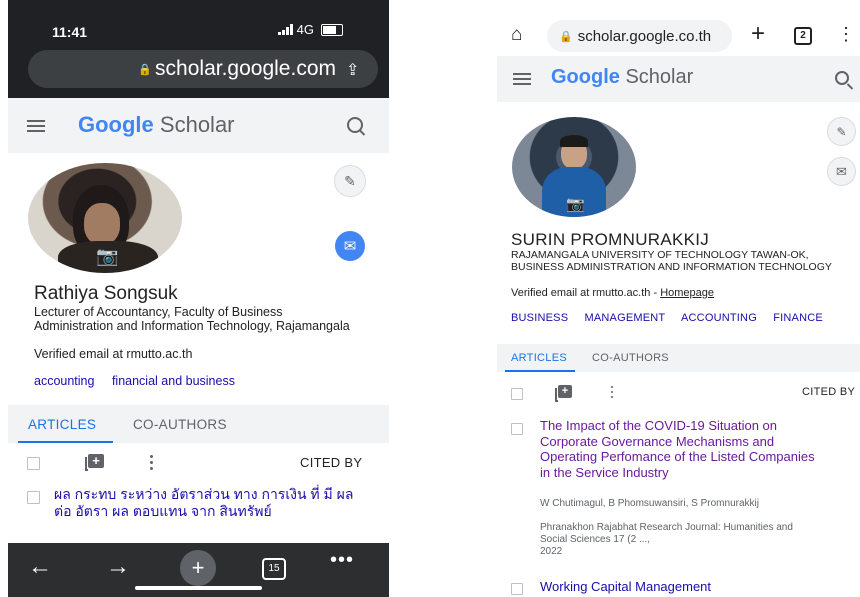 This screenshot has height=597, width=860. I want to click on network-type: 4G, so click(305, 29).